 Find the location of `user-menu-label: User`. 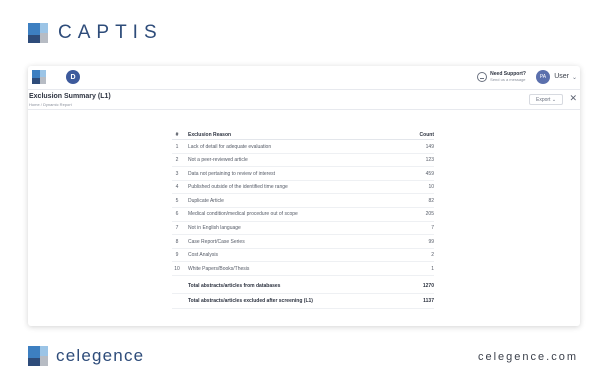

user-menu-label: User is located at coordinates (561, 76).